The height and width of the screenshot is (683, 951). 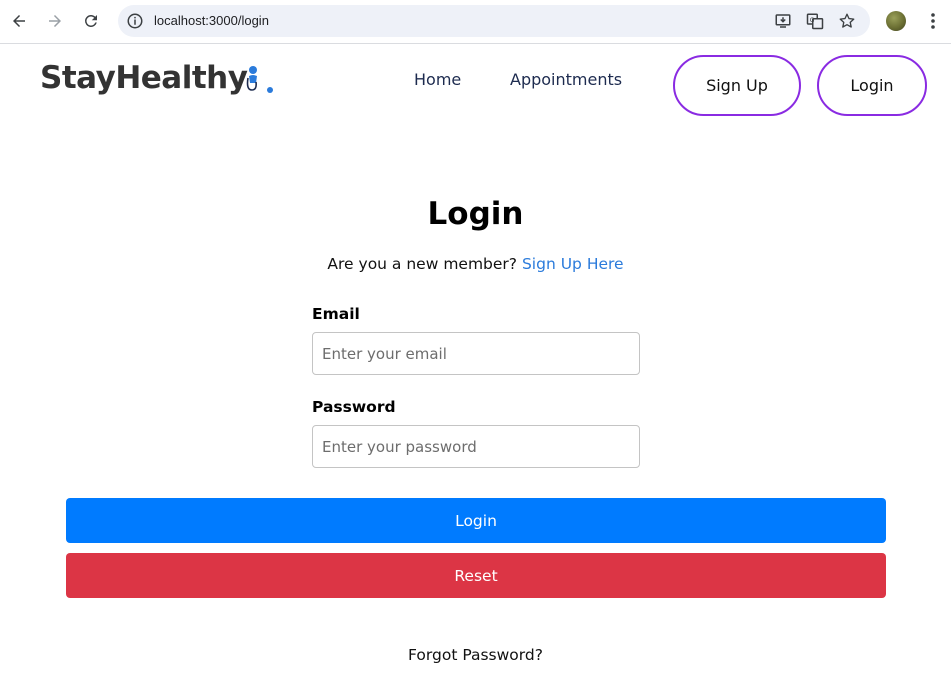 I want to click on svg-text: G, so click(x=812, y=20).